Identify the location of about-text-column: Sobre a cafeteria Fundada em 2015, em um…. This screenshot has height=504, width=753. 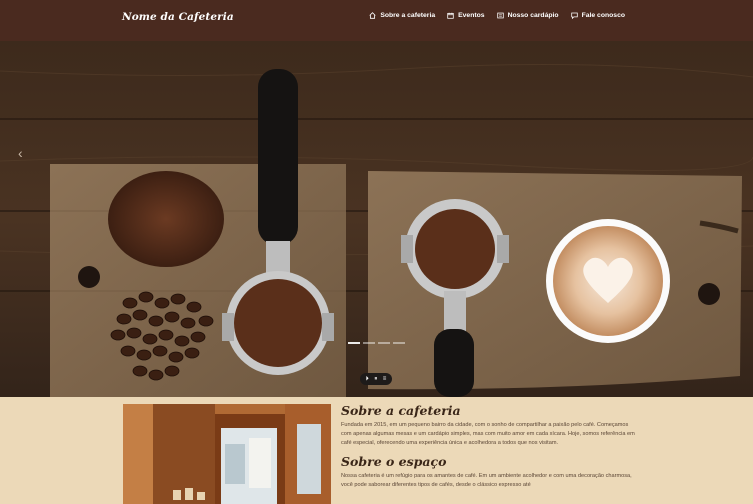
(488, 446).